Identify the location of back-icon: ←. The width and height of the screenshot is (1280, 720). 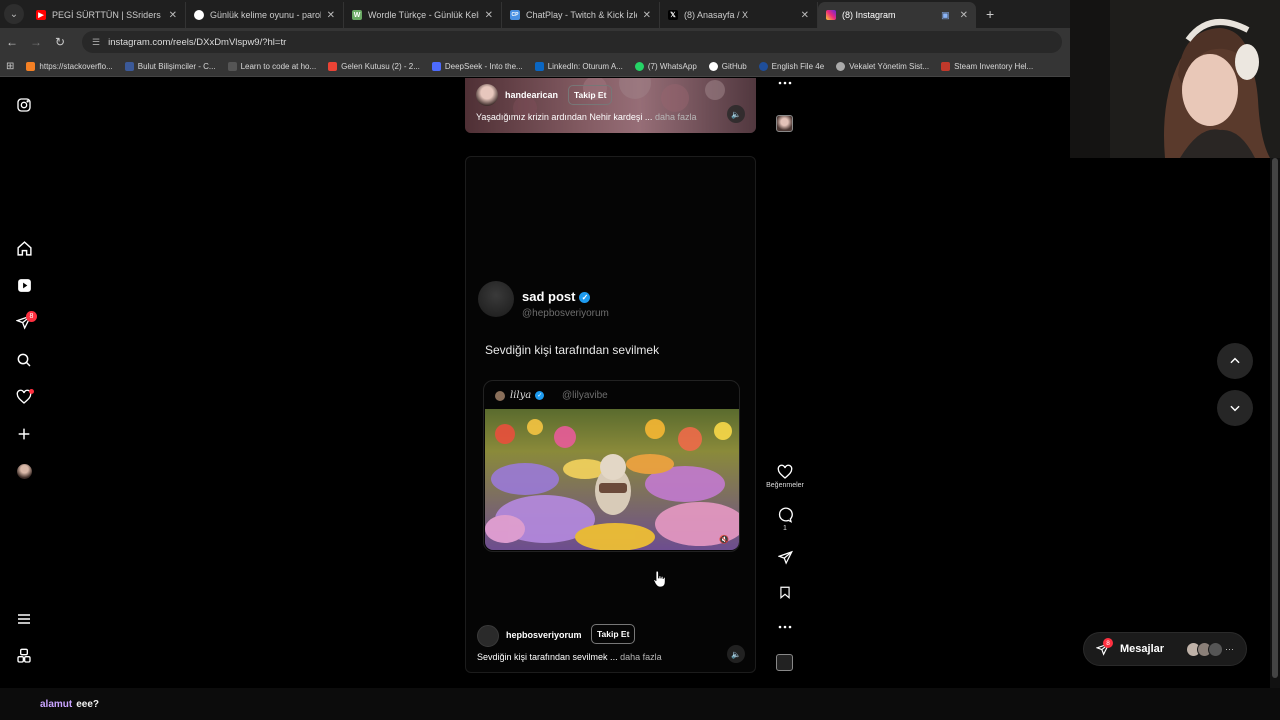
(12, 42).